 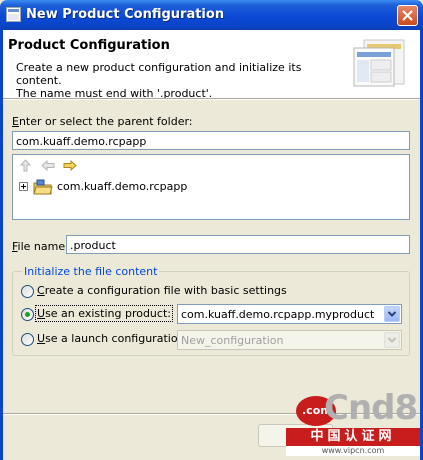 I want to click on plugin-project-icon, so click(x=43, y=187).